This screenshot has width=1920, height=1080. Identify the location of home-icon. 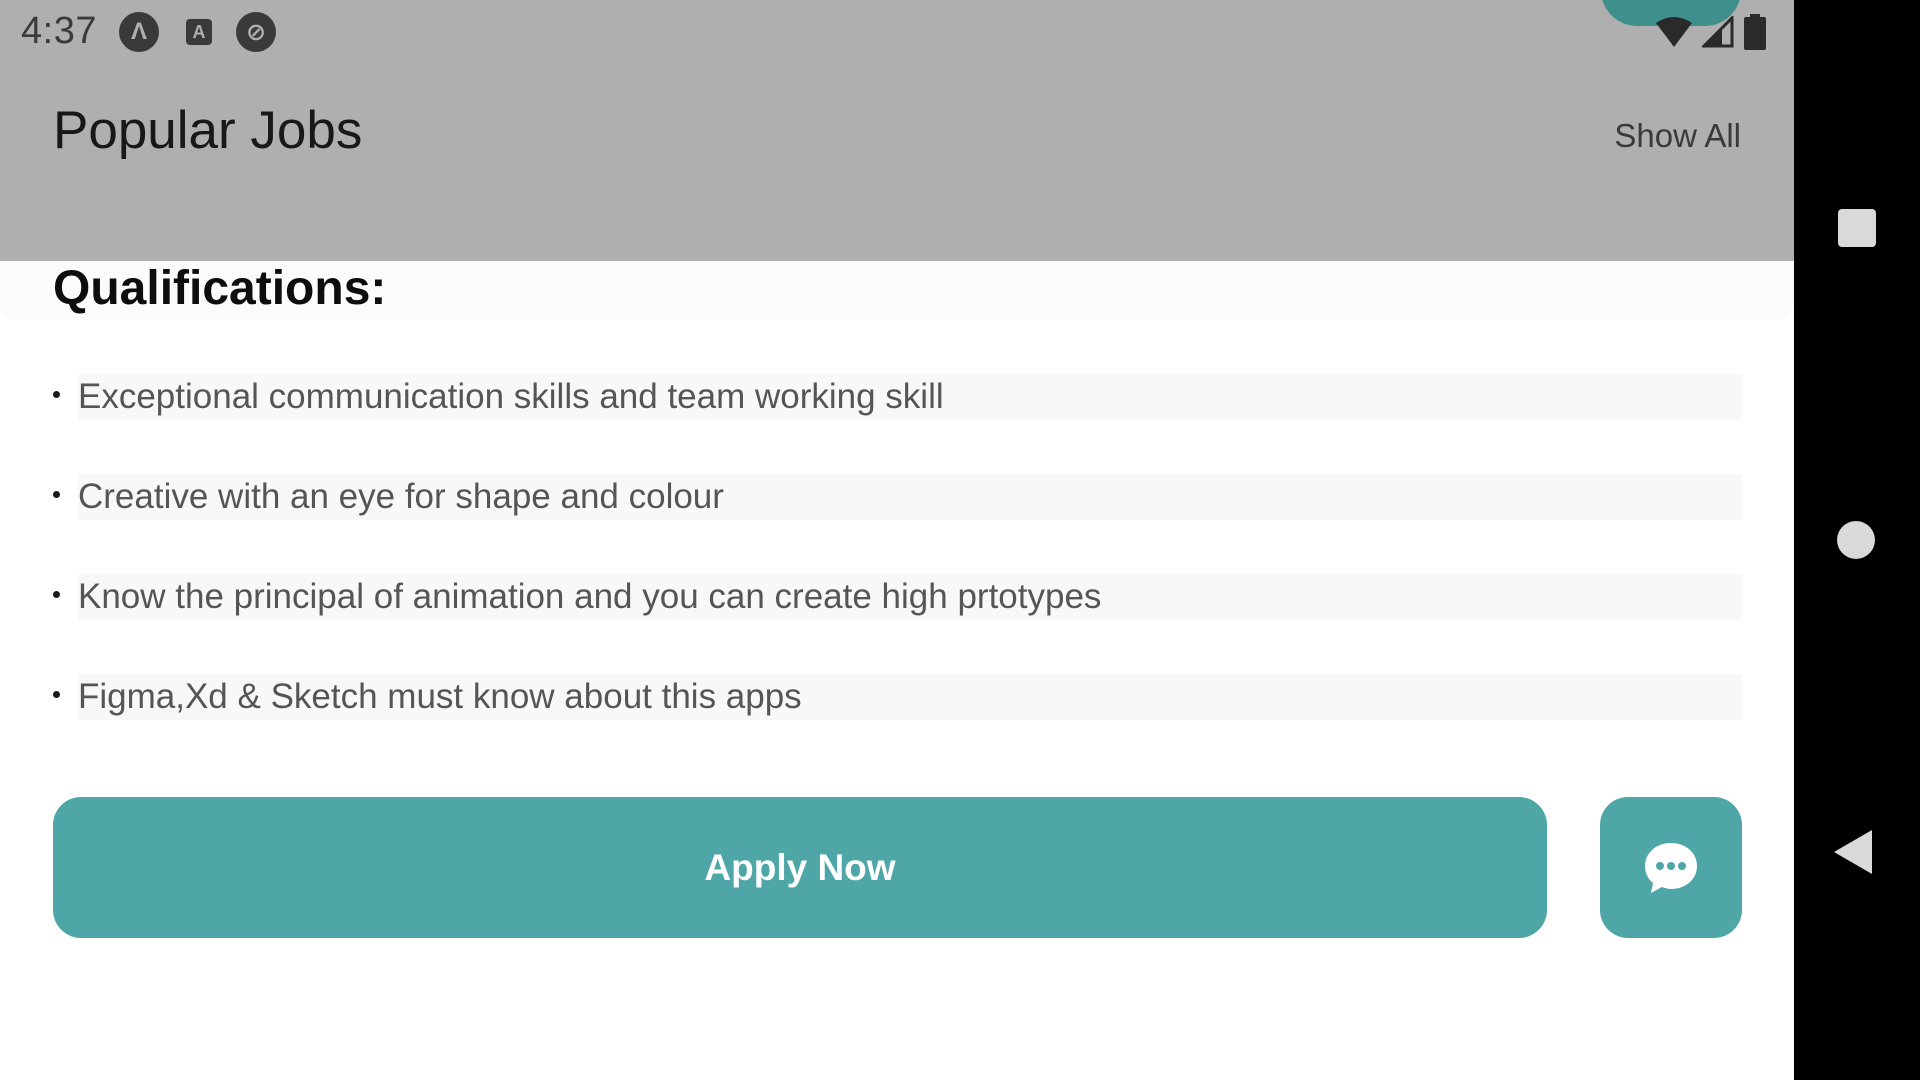
(1856, 540).